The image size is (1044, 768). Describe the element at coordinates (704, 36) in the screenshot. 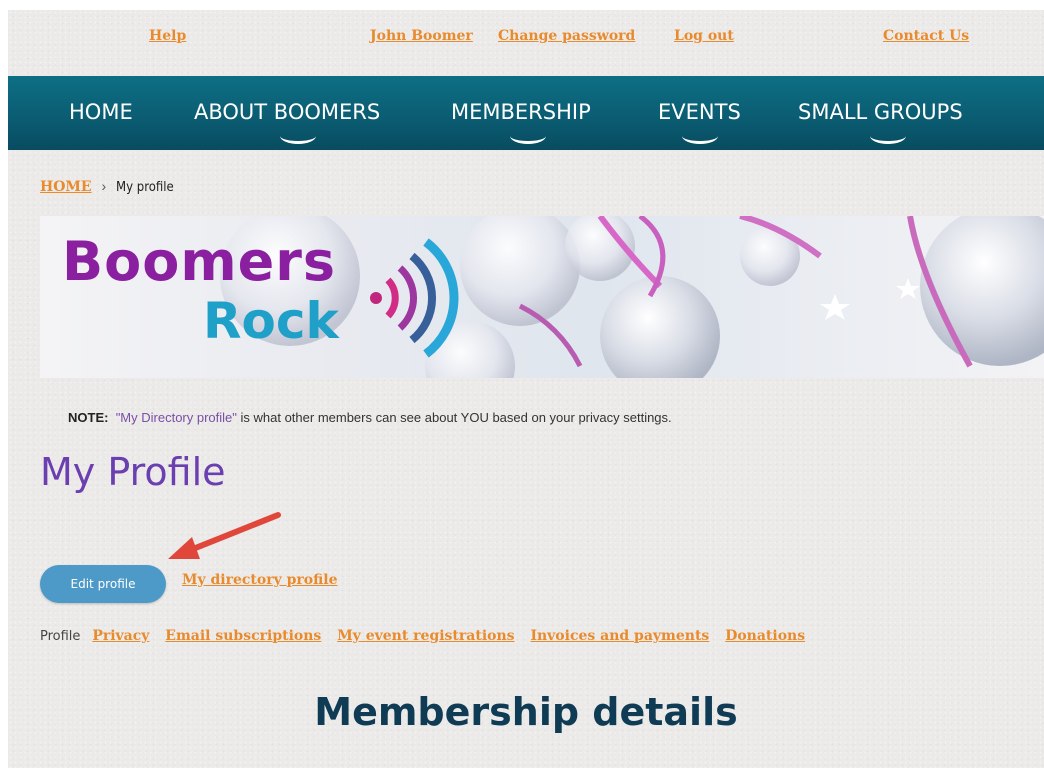

I see `log-out-link: Log out` at that location.